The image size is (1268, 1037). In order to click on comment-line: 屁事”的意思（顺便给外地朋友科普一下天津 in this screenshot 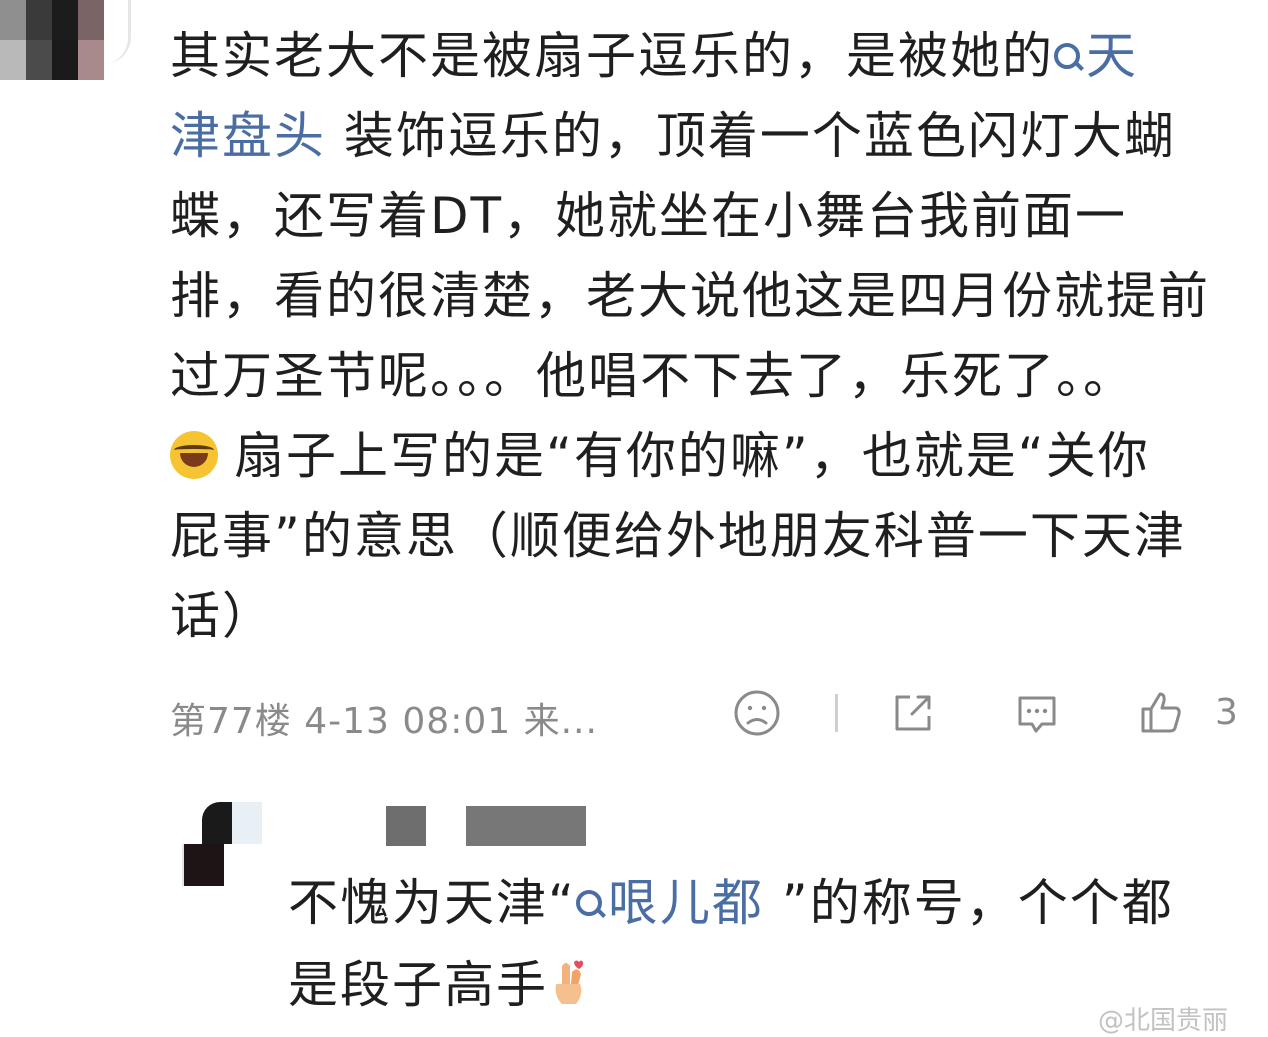, I will do `click(678, 536)`.